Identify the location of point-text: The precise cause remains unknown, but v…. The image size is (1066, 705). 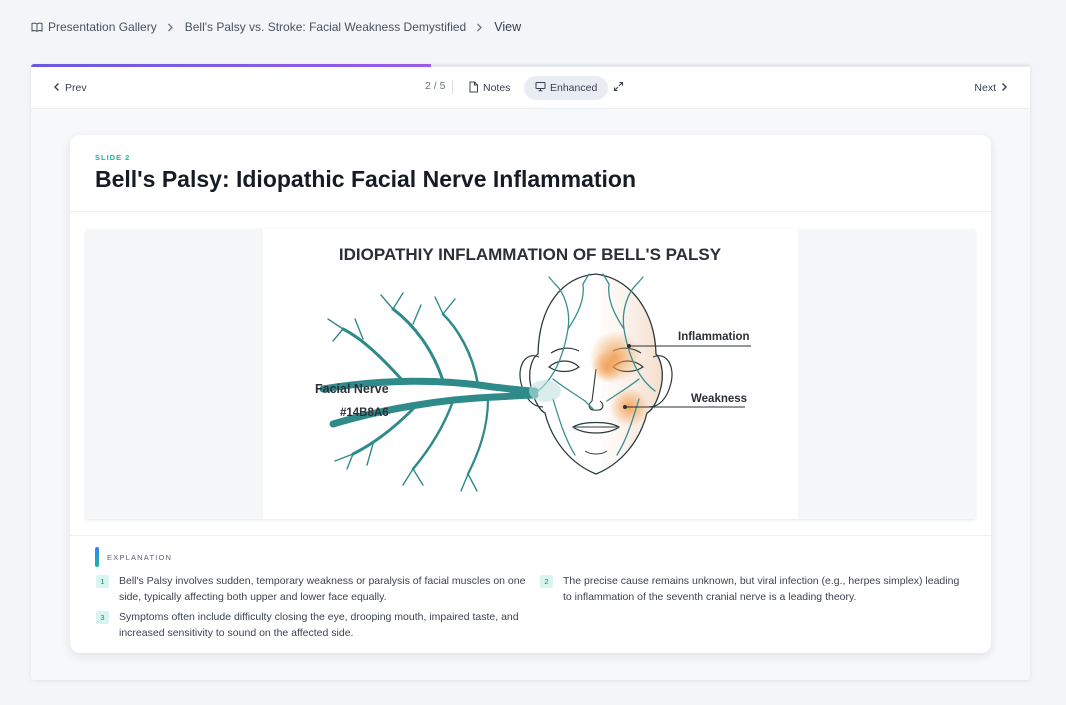
(761, 589).